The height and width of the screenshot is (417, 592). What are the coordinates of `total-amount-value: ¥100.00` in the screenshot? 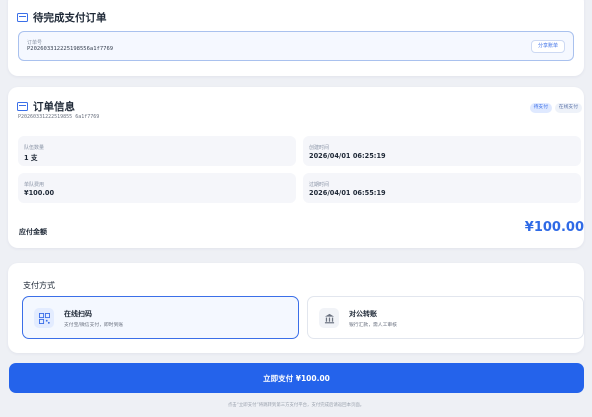 It's located at (554, 227).